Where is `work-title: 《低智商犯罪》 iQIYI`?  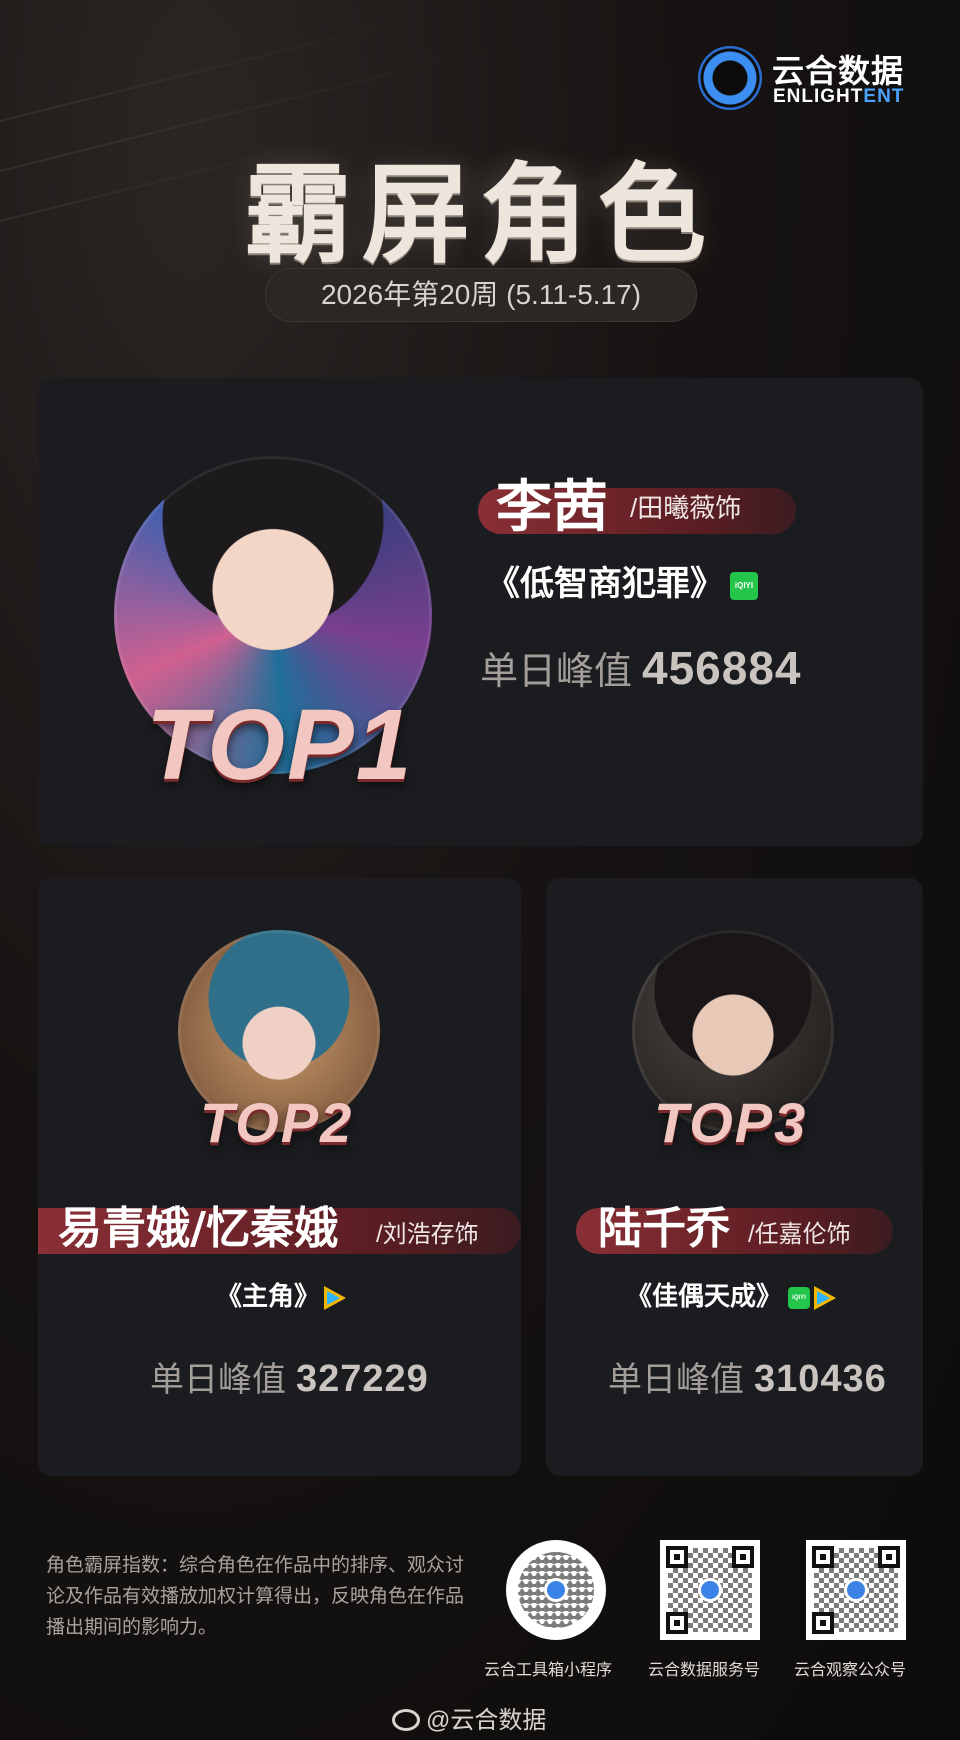
work-title: 《低智商犯罪》 iQIYI is located at coordinates (622, 580).